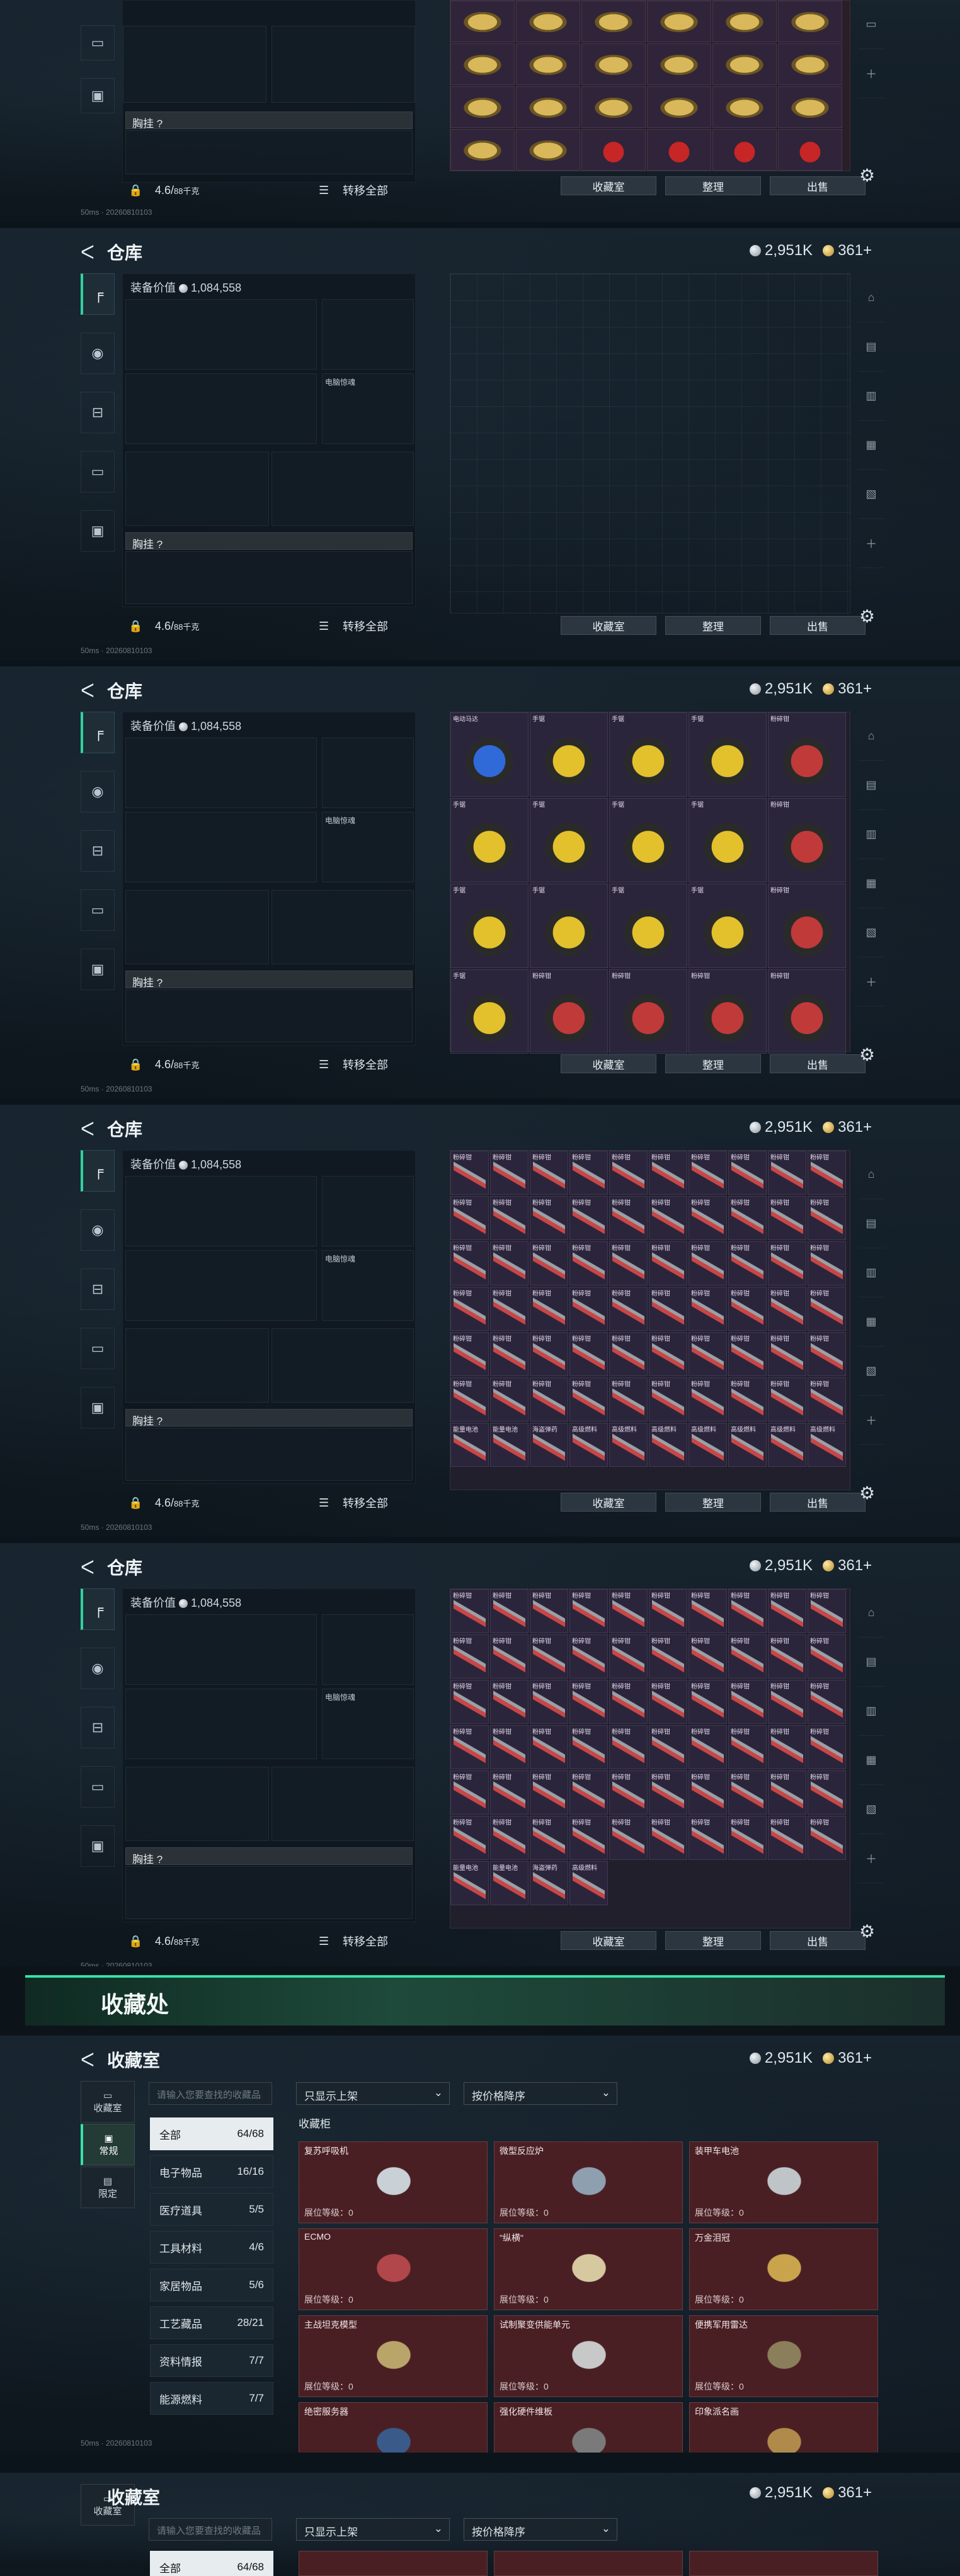 The width and height of the screenshot is (960, 2576). What do you see at coordinates (269, 1454) in the screenshot?
I see `slot-vest` at bounding box center [269, 1454].